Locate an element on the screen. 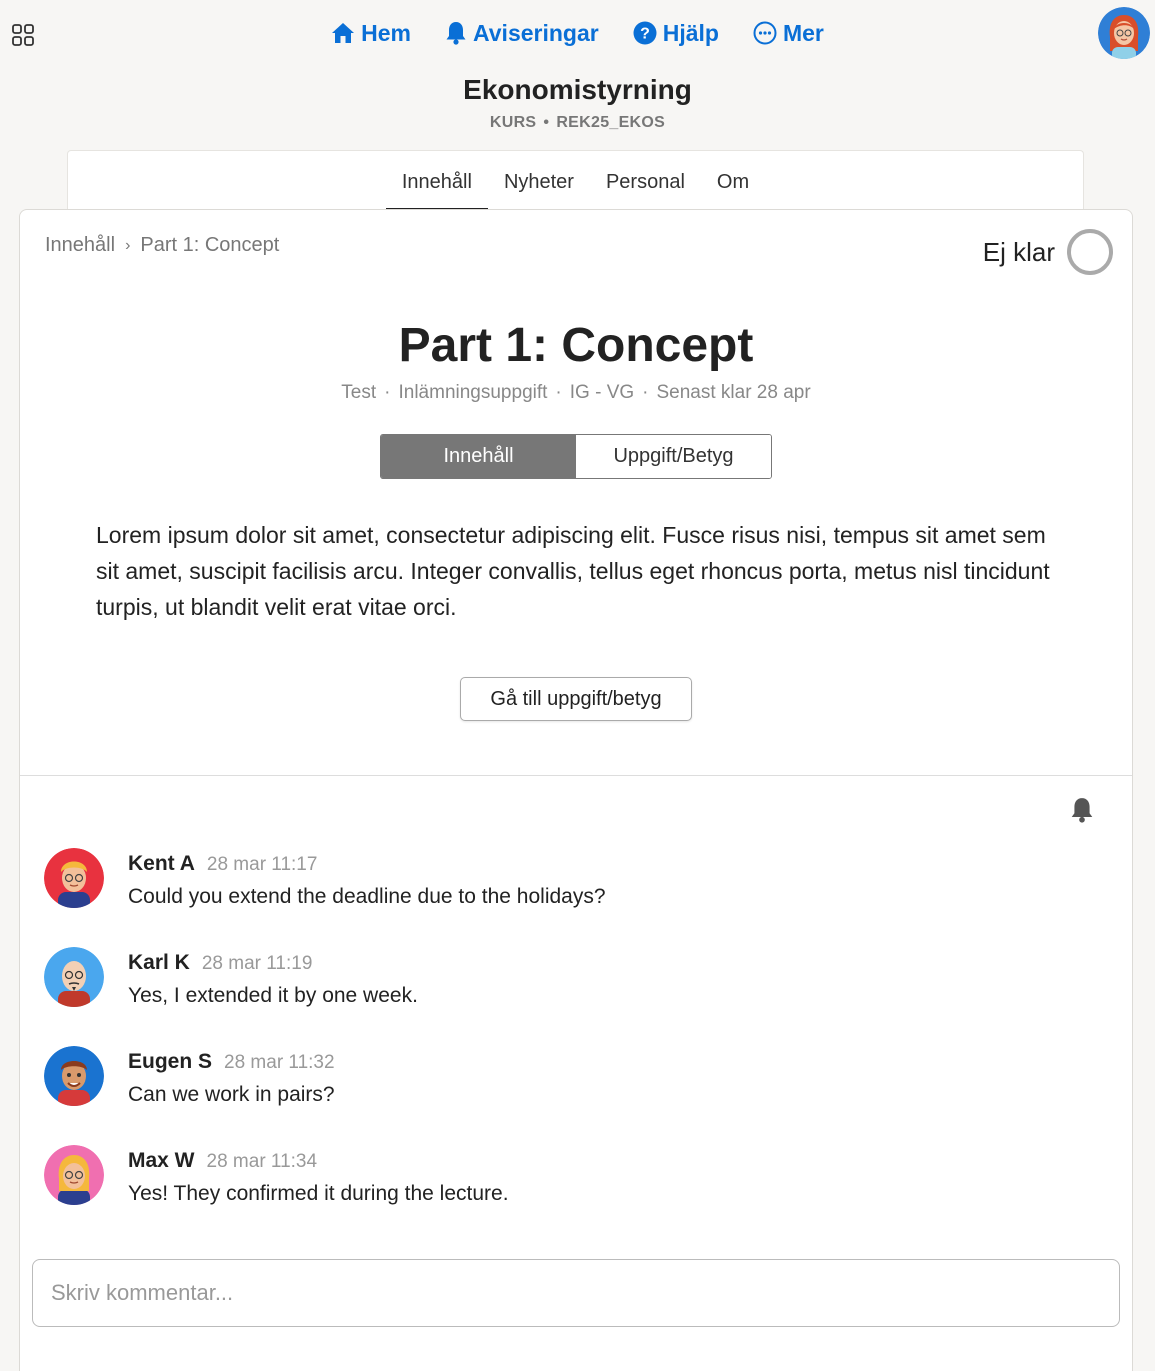  nav-home: Hem is located at coordinates (371, 33).